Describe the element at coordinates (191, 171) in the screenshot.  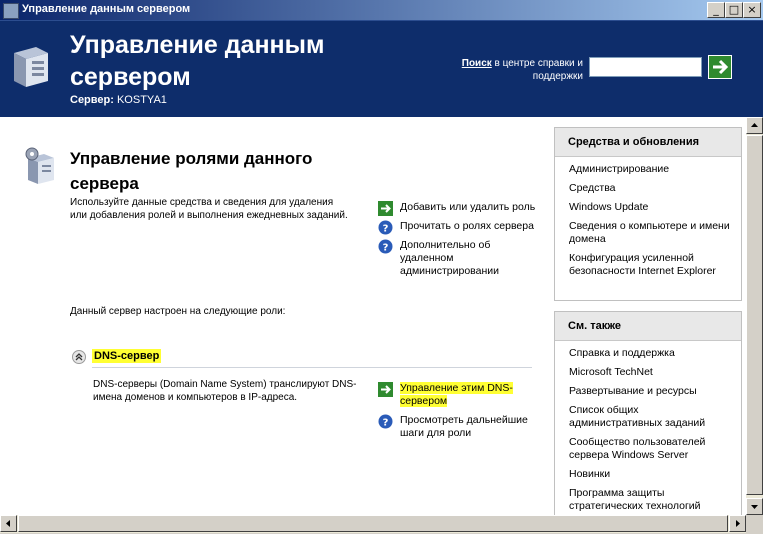
I see `roles-title: Управление ролями данного сервера` at that location.